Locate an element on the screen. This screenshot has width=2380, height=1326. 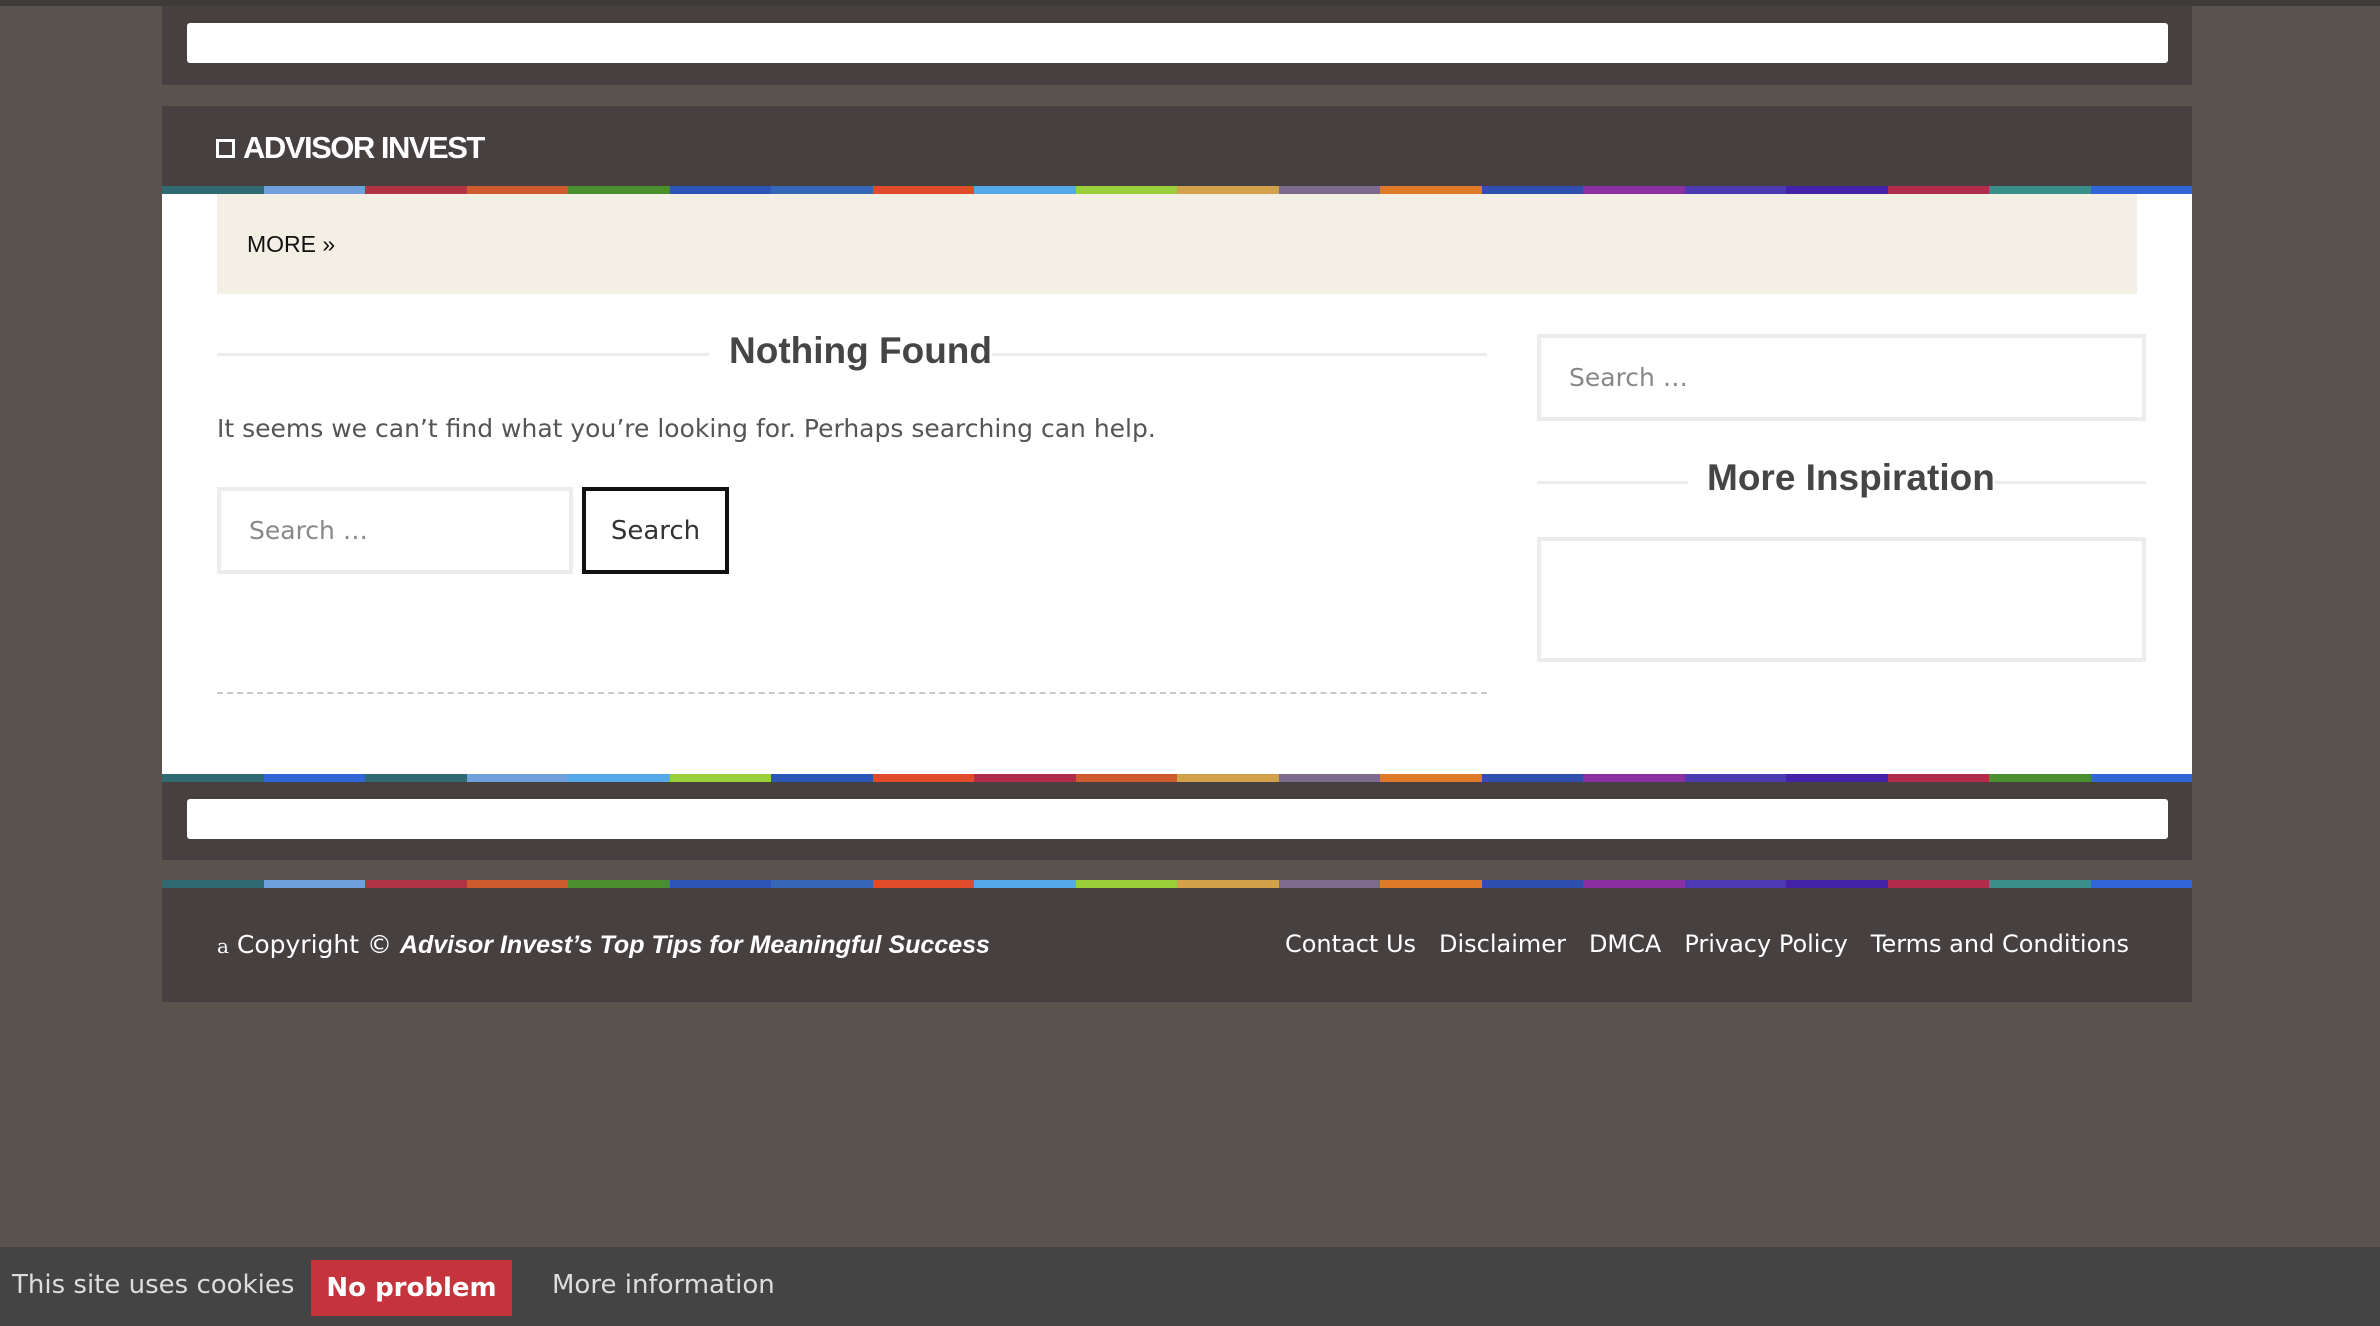
site-logo: ADVISOR INVEST is located at coordinates (350, 148).